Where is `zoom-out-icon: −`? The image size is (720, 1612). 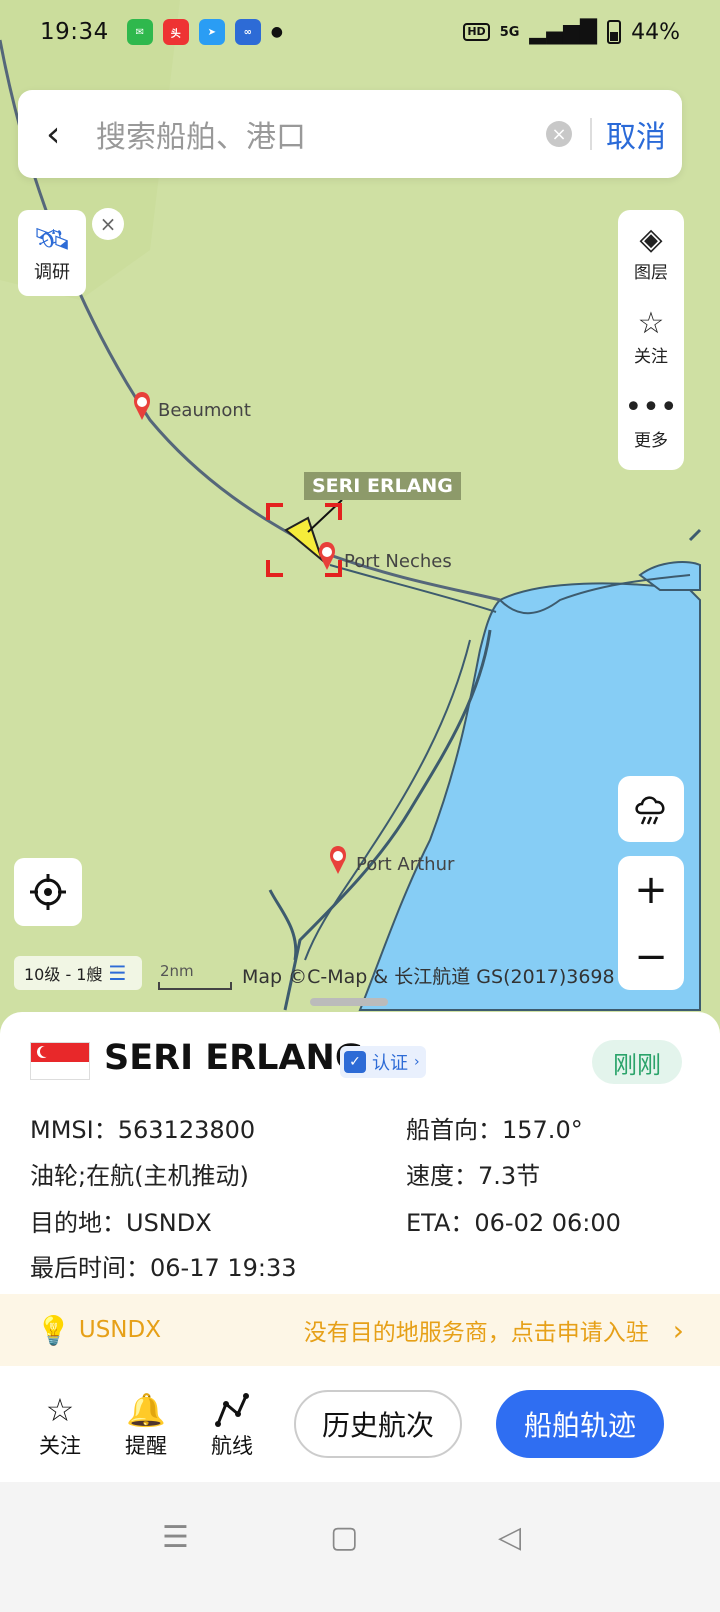
zoom-out-icon: − is located at coordinates (651, 957).